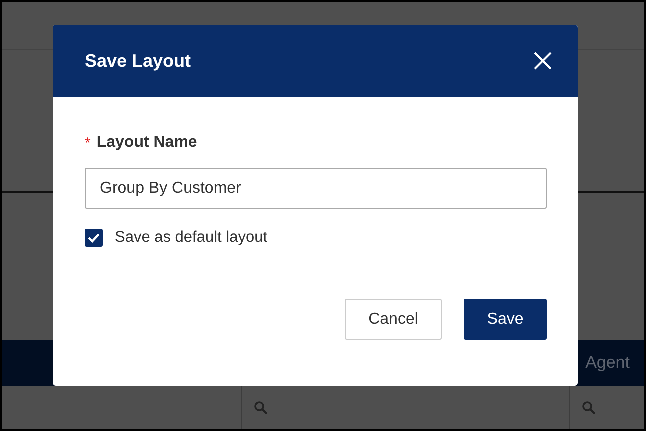 The image size is (646, 431). What do you see at coordinates (543, 61) in the screenshot?
I see `close-icon` at bounding box center [543, 61].